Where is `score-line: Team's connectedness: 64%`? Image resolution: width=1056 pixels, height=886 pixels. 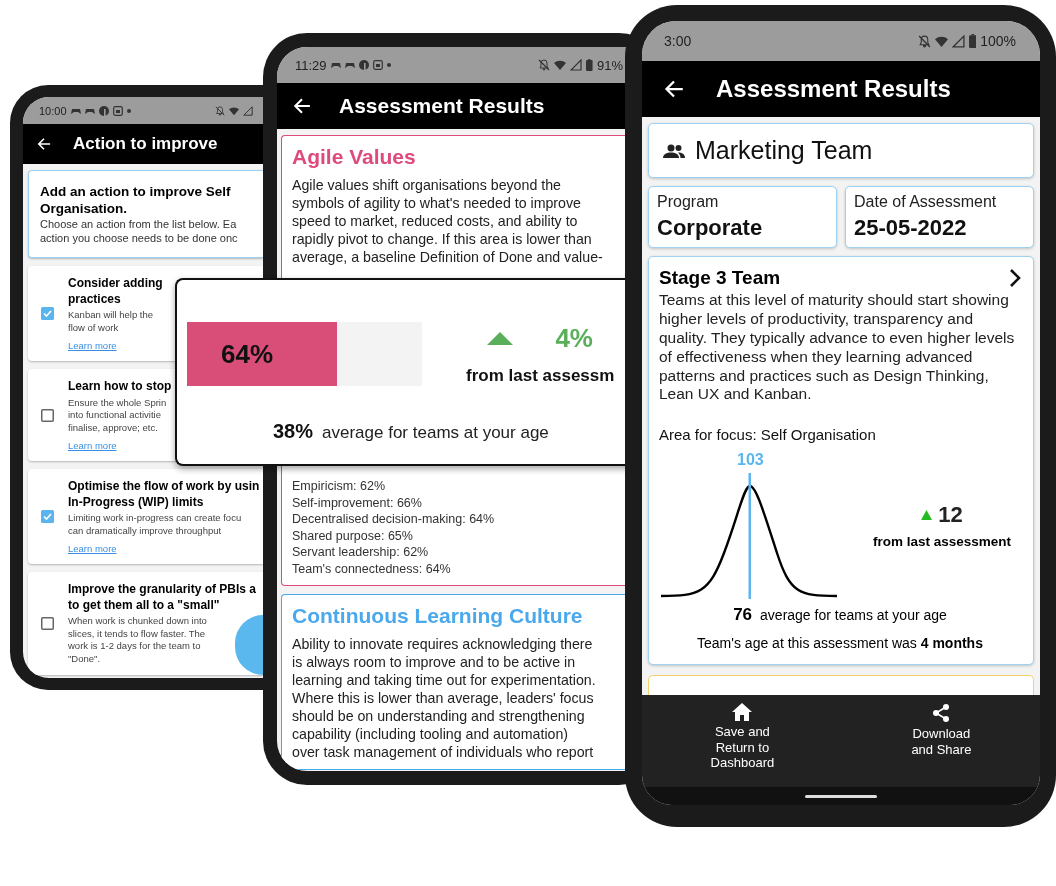 score-line: Team's connectedness: 64% is located at coordinates (372, 568).